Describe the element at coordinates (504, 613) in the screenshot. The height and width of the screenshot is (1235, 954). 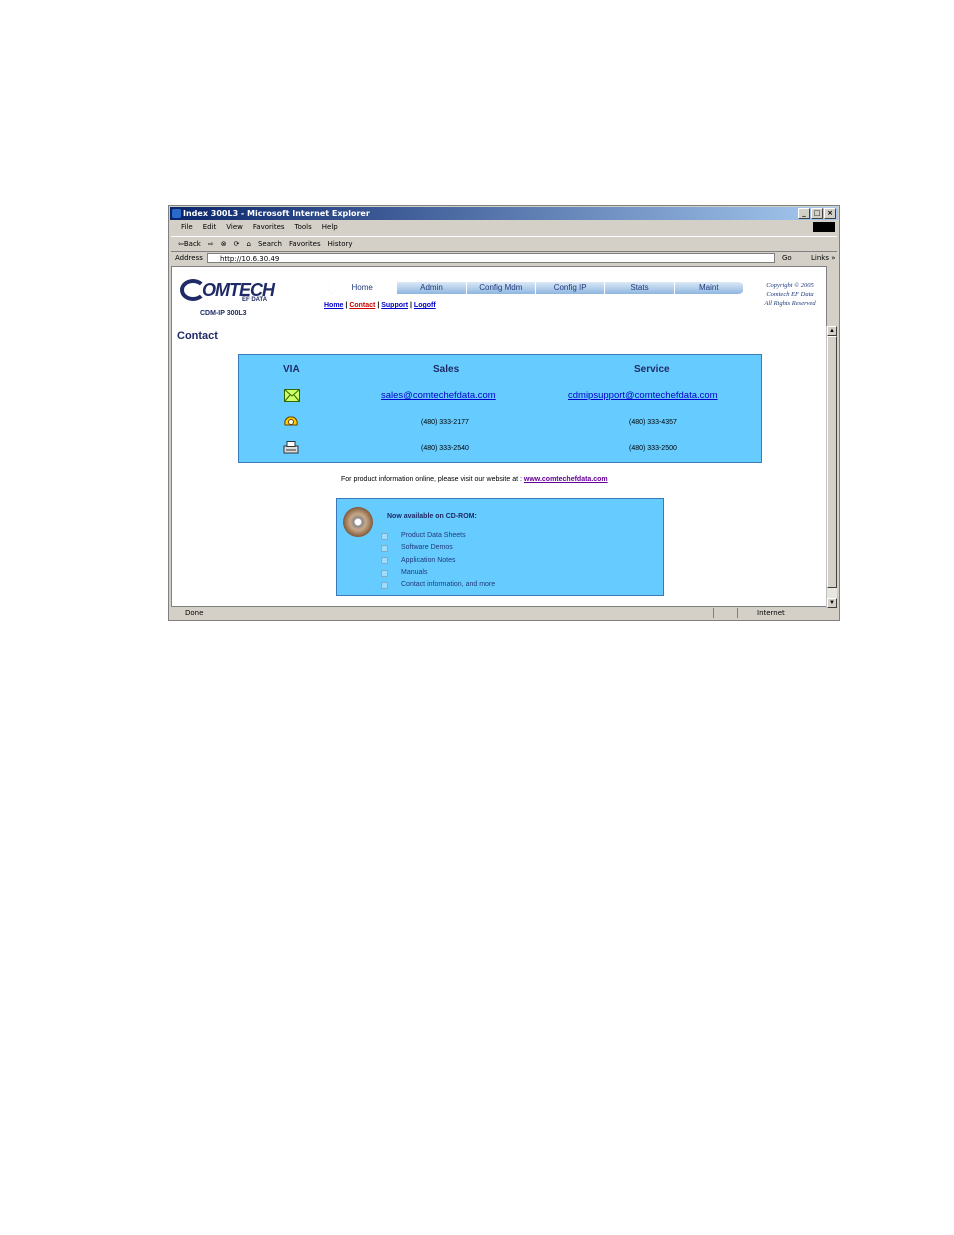
I see `status-bar: Done Internet` at that location.